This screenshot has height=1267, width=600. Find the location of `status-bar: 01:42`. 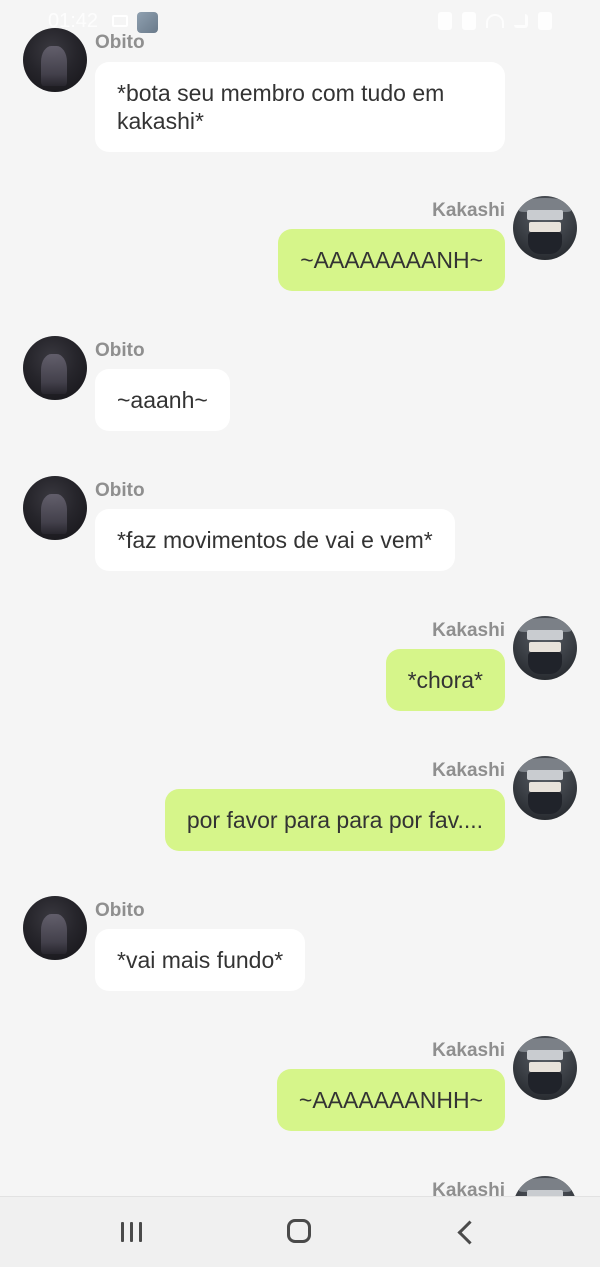

status-bar: 01:42 is located at coordinates (300, 22).